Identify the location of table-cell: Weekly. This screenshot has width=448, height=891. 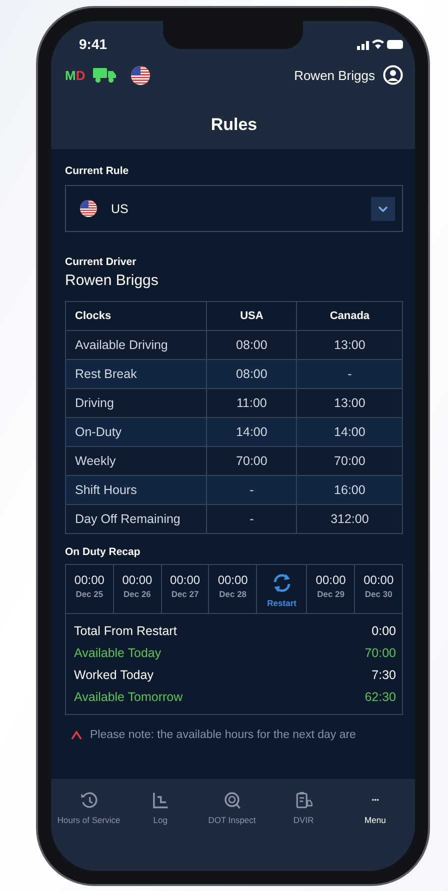
(136, 461).